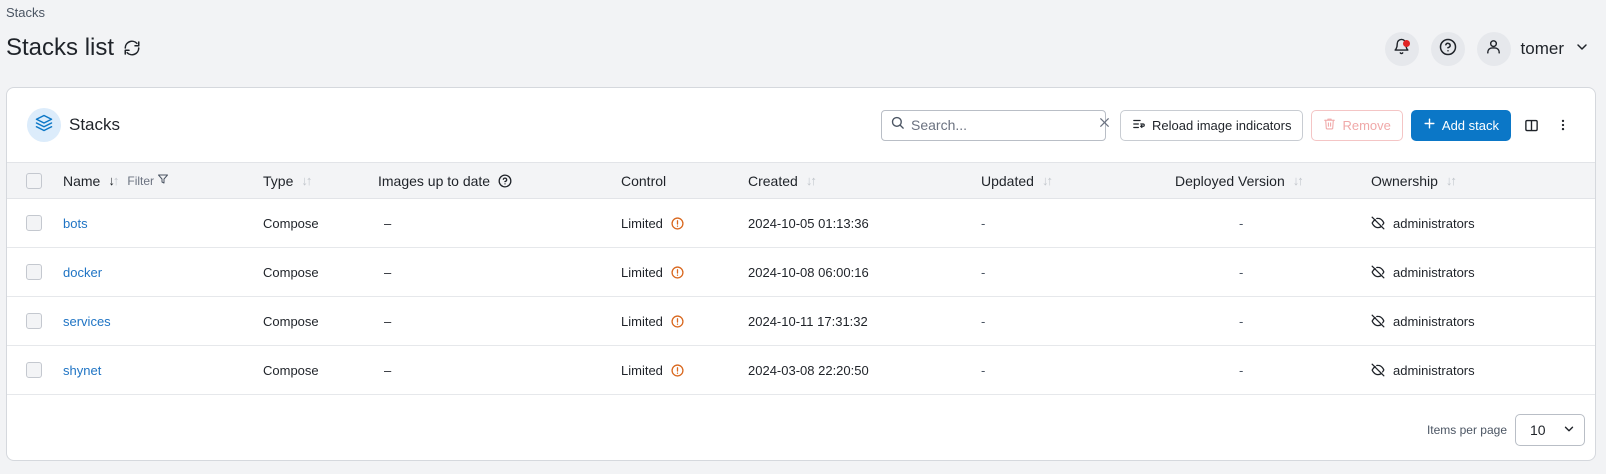 The height and width of the screenshot is (474, 1606). I want to click on stack-name-link: services, so click(87, 321).